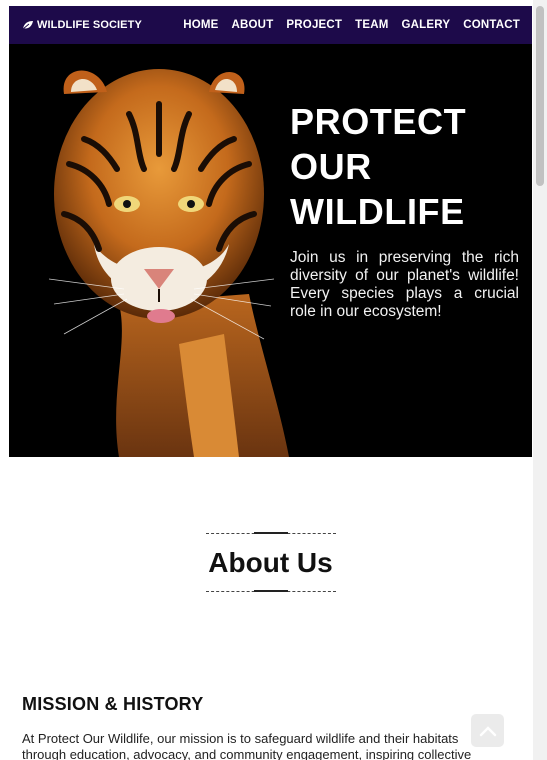 This screenshot has width=547, height=760. Describe the element at coordinates (540, 96) in the screenshot. I see `scrollbar-thumb` at that location.